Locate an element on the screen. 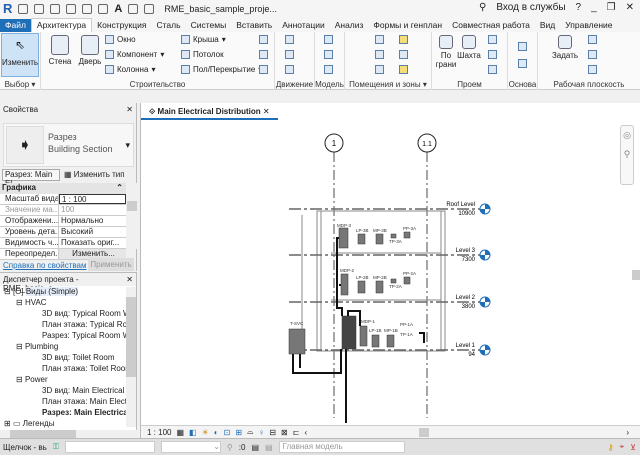  constraints-icon: ⊏ is located at coordinates (296, 432).